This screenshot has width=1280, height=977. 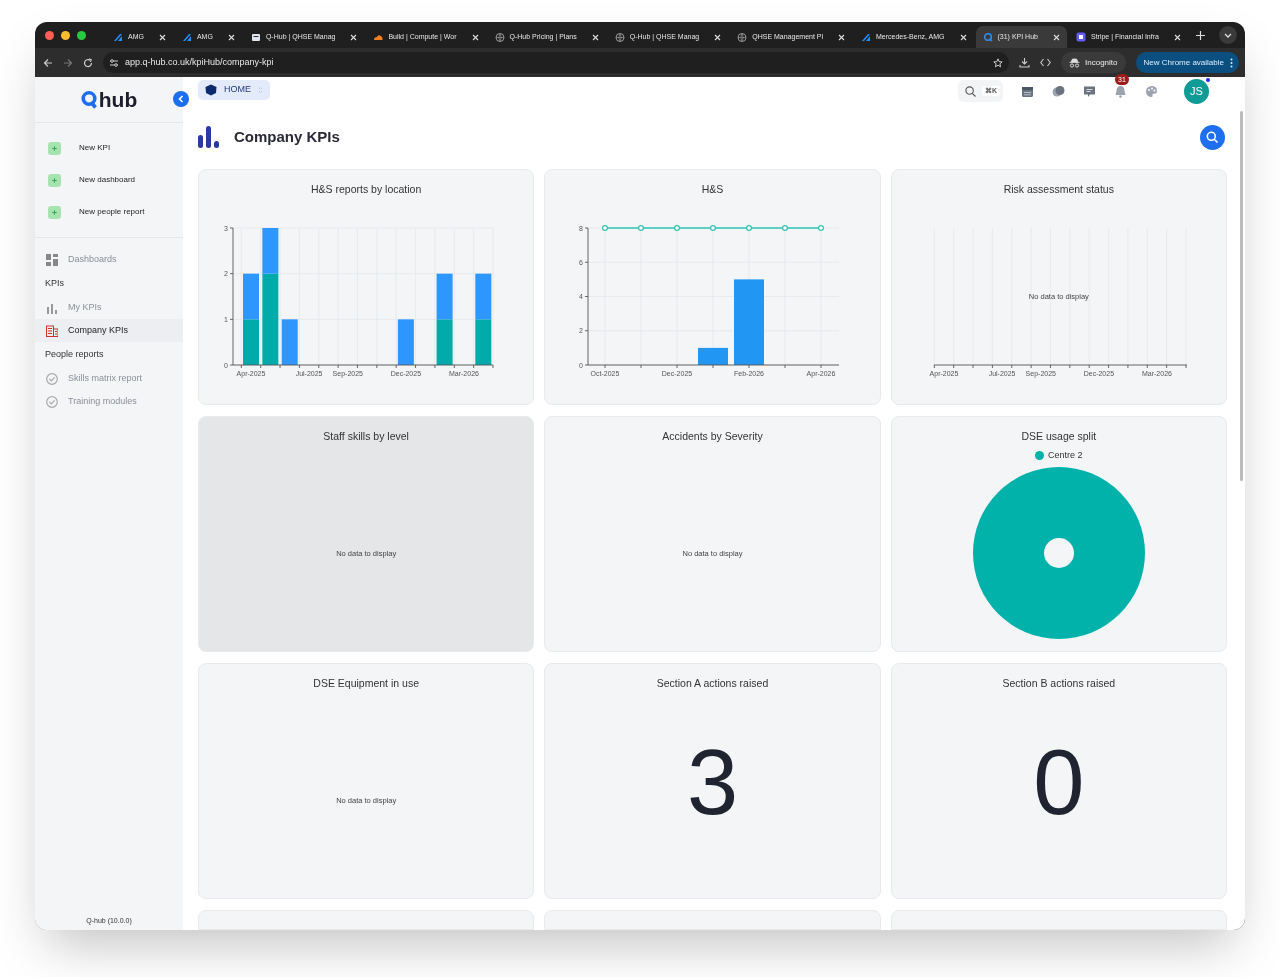 What do you see at coordinates (712, 683) in the screenshot?
I see `card-title: Section A actions raised` at bounding box center [712, 683].